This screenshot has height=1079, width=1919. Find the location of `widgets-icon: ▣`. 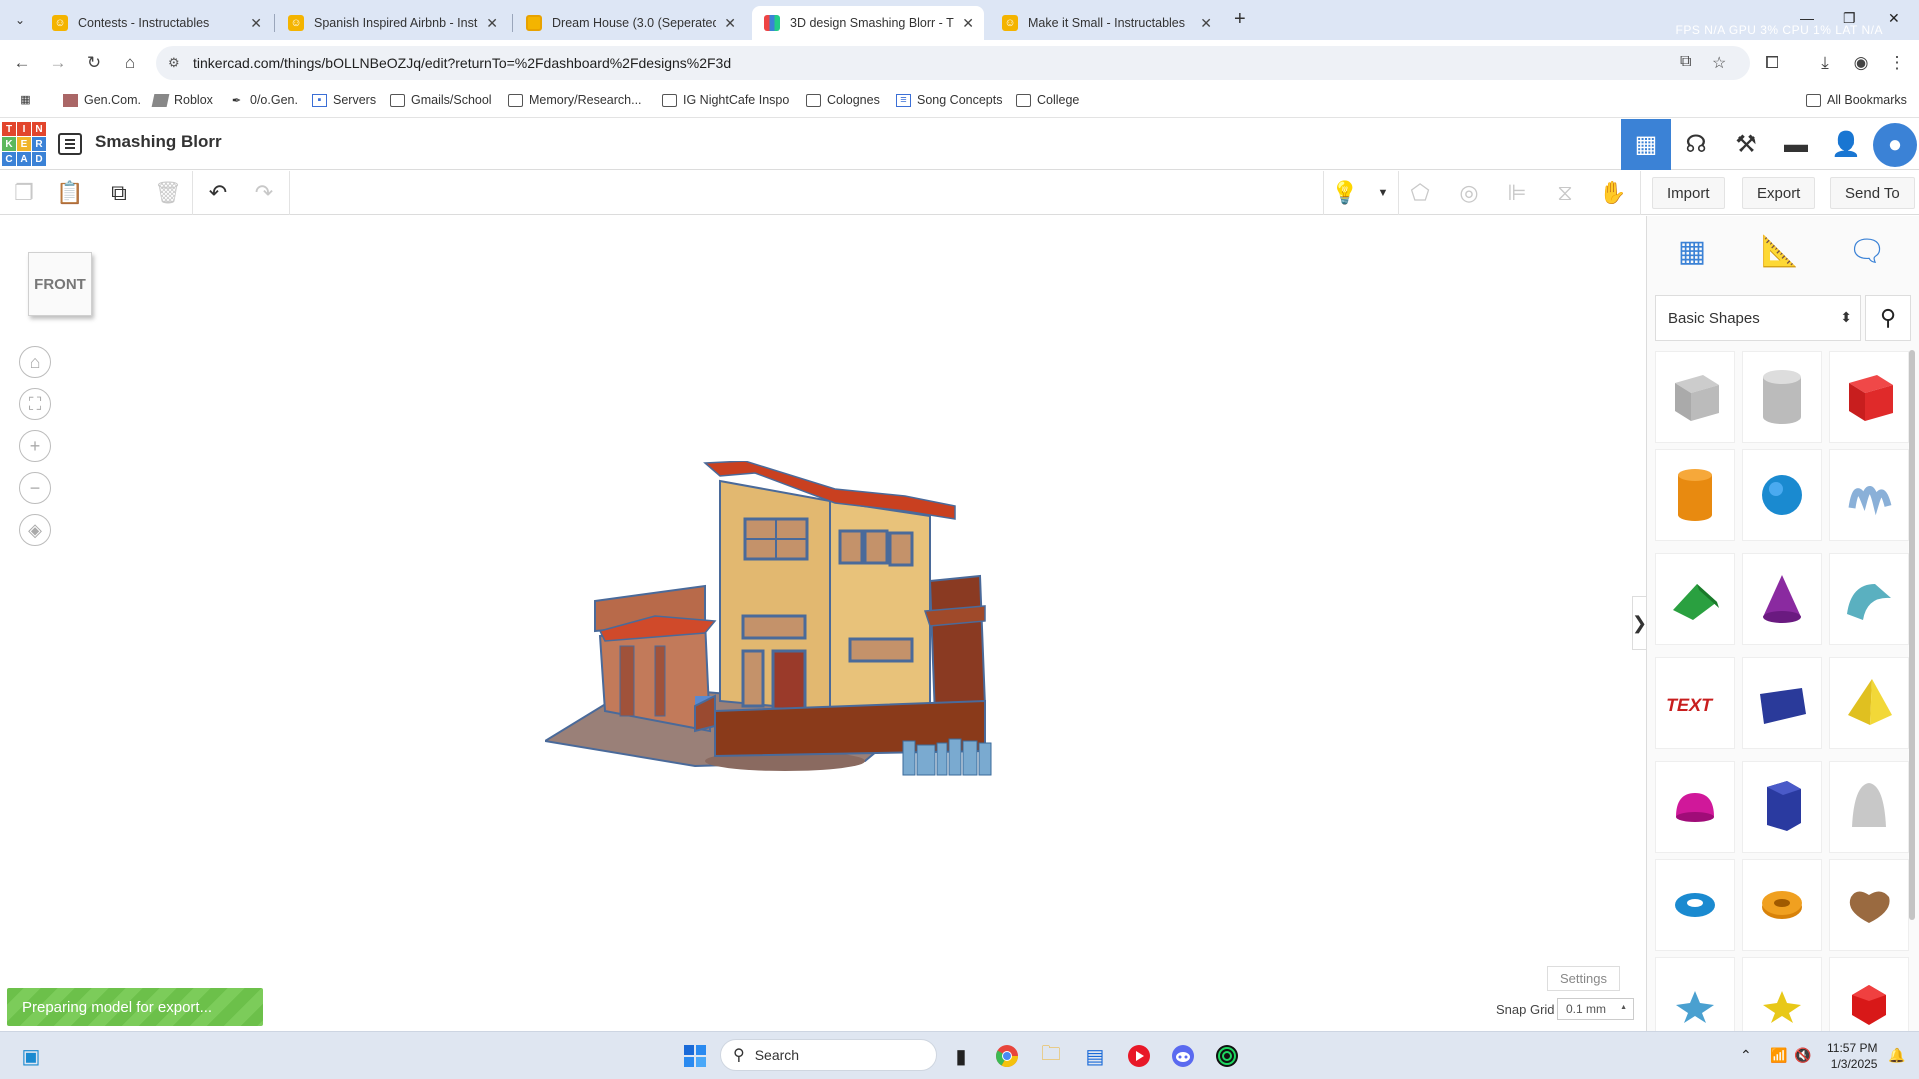

widgets-icon: ▣ is located at coordinates (31, 1056).